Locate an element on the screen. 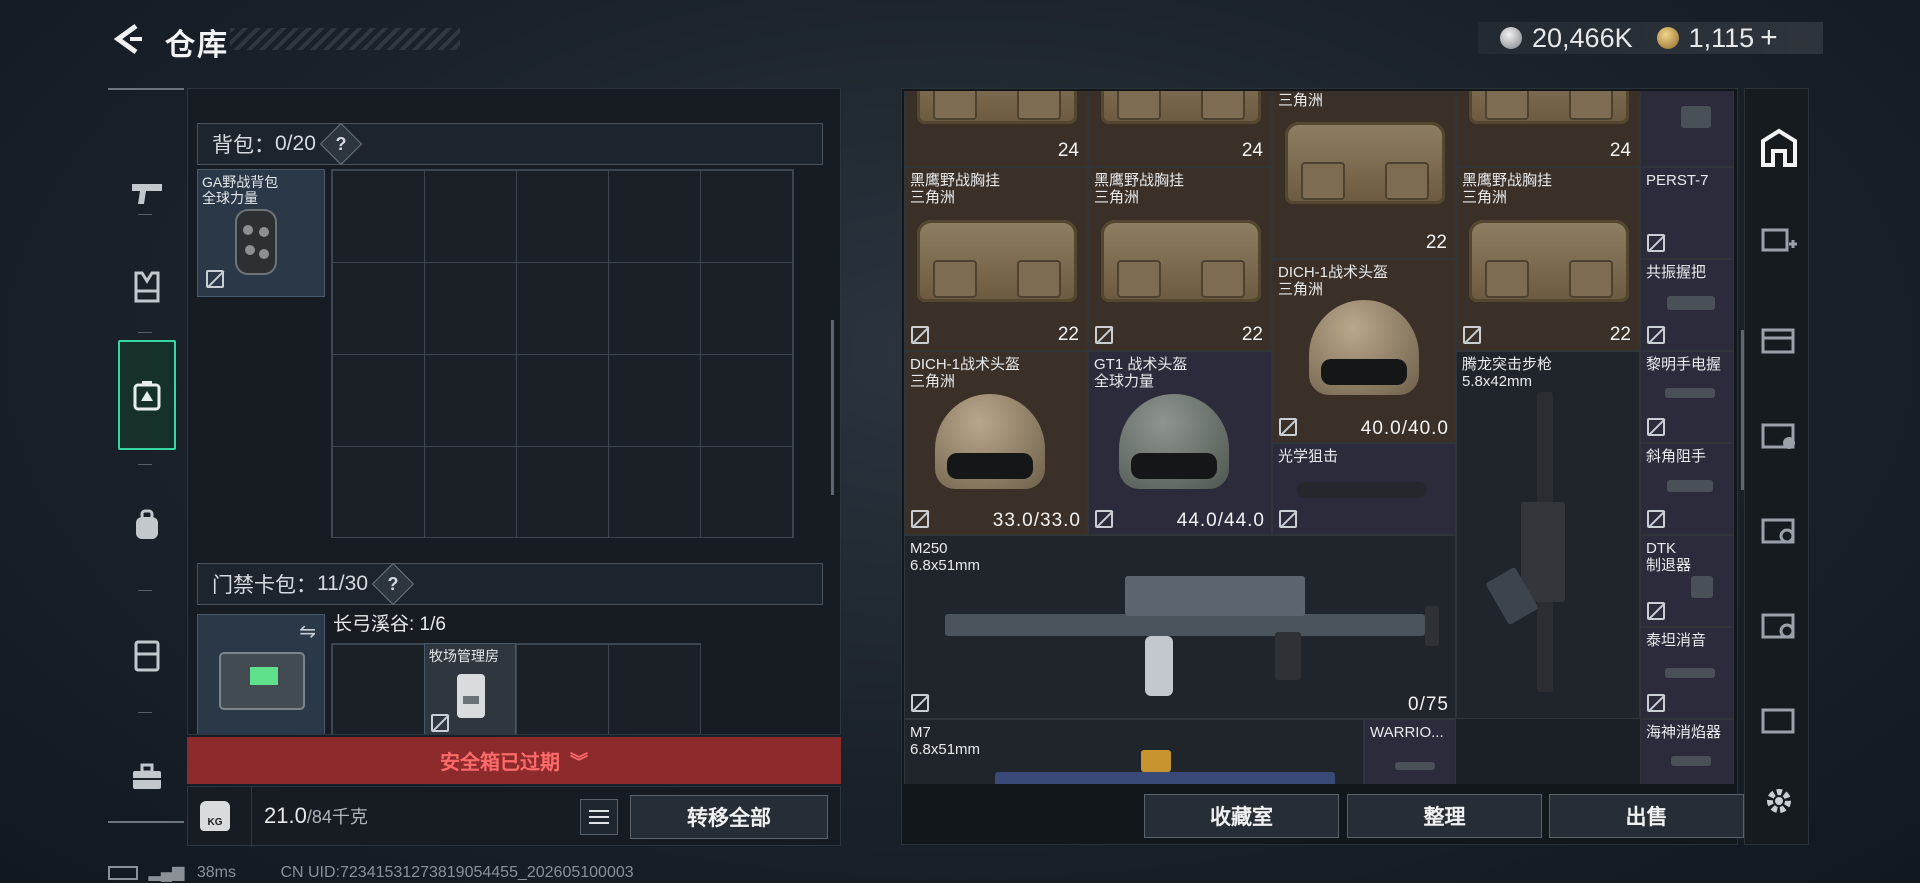 The width and height of the screenshot is (1920, 883). chest-rig-icon is located at coordinates (147, 656).